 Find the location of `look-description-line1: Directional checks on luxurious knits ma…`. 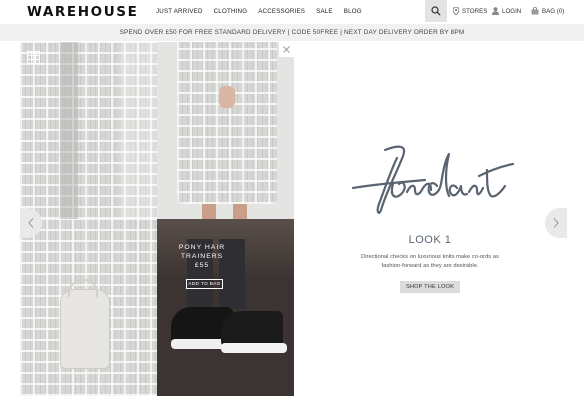

look-description-line1: Directional checks on luxurious knits ma… is located at coordinates (430, 257).